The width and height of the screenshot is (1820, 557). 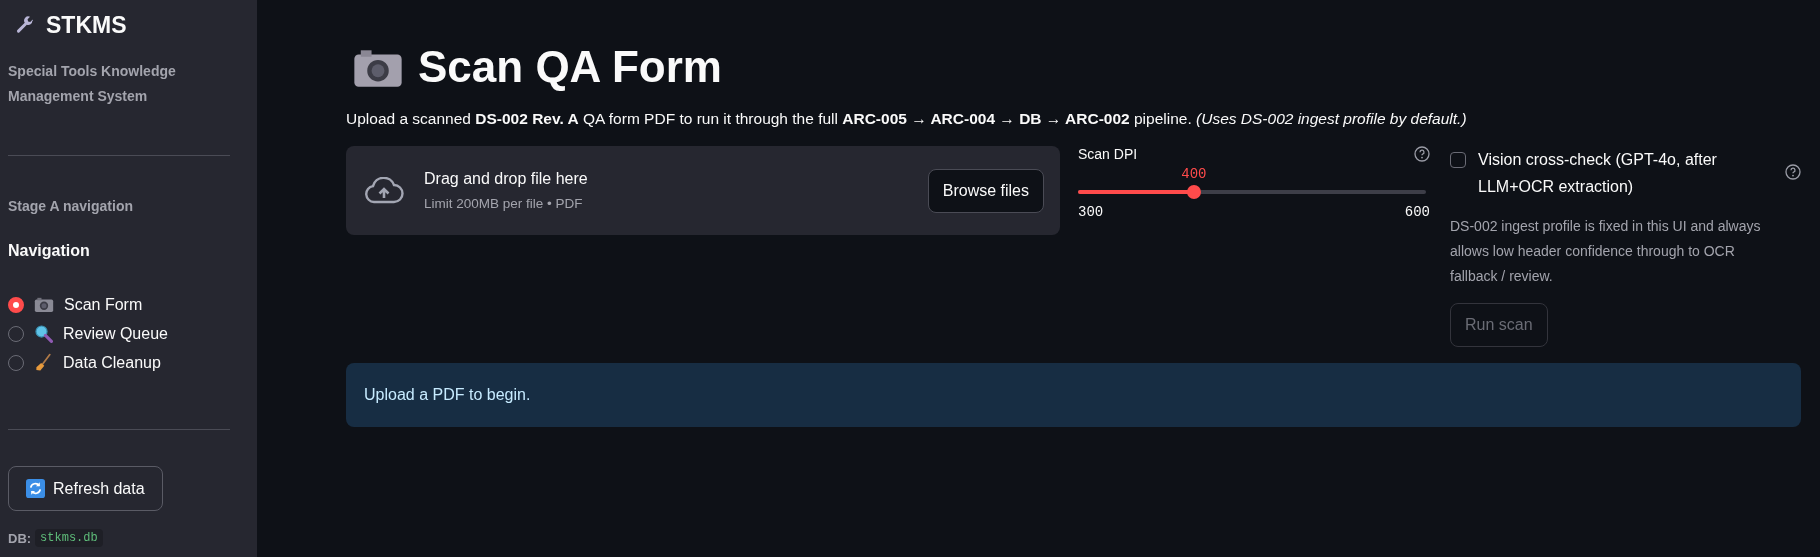 What do you see at coordinates (384, 190) in the screenshot?
I see `upload-cloud-icon` at bounding box center [384, 190].